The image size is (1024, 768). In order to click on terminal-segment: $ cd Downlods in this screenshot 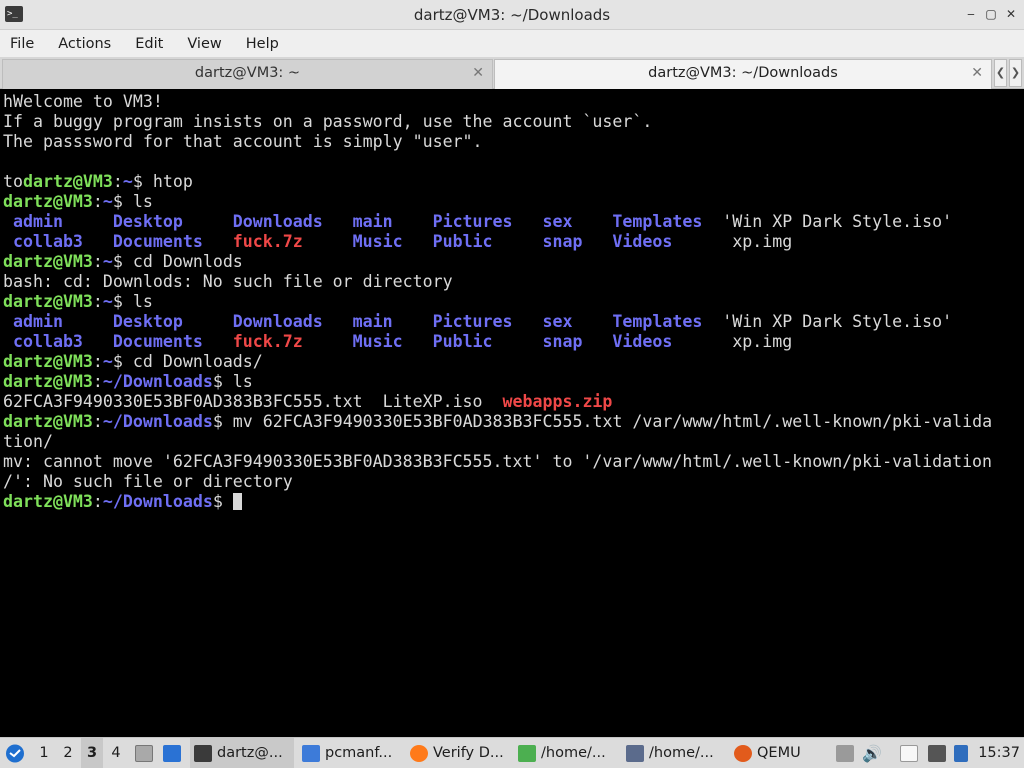, I will do `click(177, 261)`.